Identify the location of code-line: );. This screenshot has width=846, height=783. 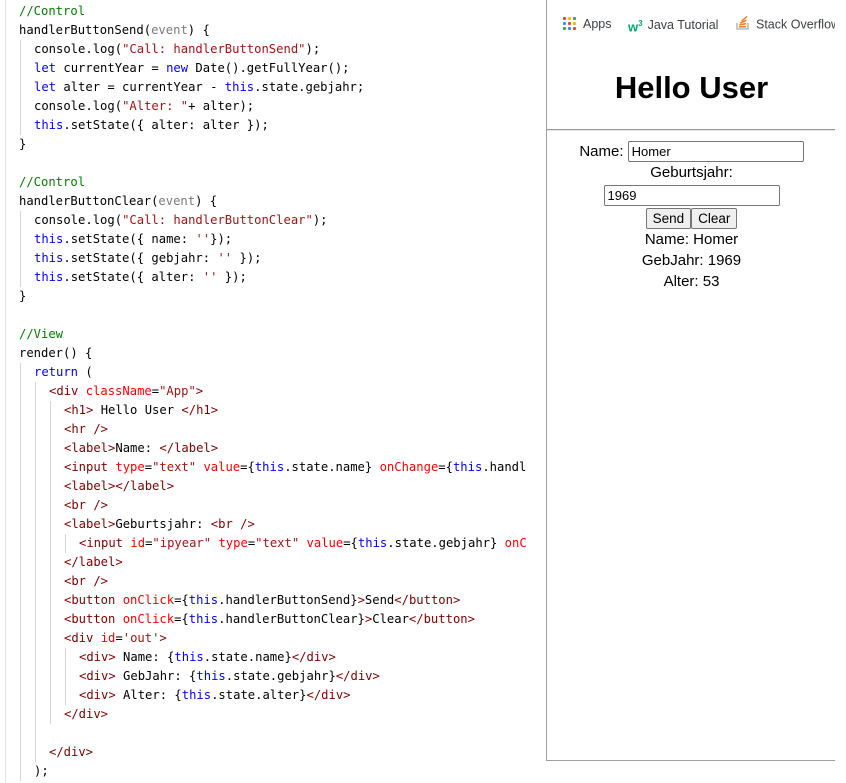
(273, 771).